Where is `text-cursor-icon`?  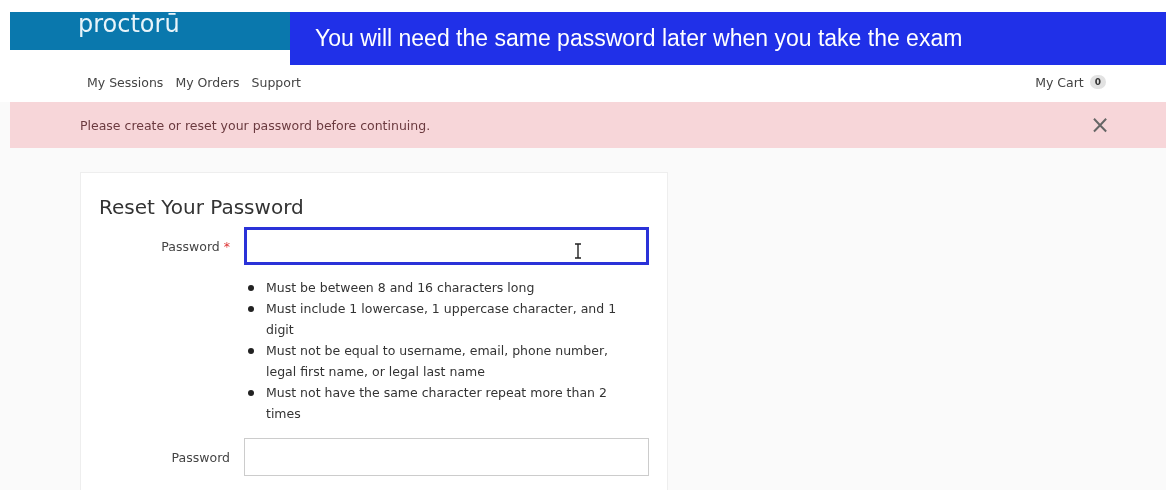
text-cursor-icon is located at coordinates (578, 251).